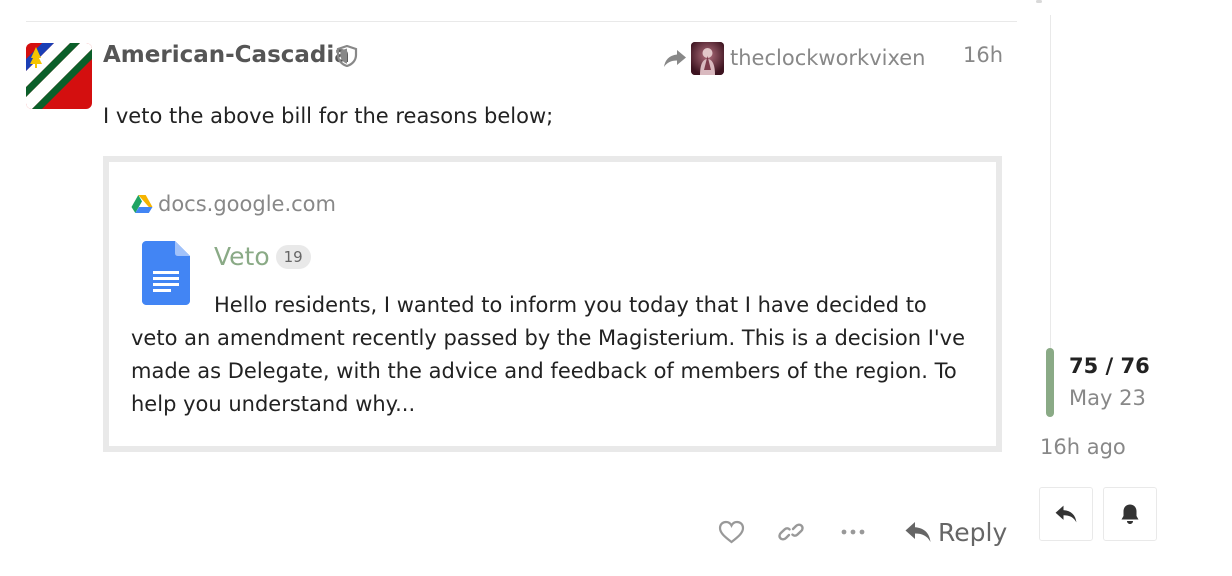 This screenshot has height=576, width=1232. I want to click on notifications-button, so click(1130, 514).